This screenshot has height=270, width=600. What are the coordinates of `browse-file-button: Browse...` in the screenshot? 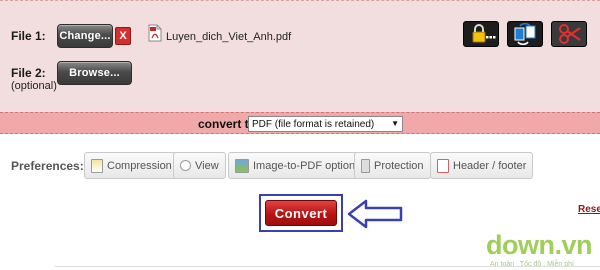 It's located at (94, 73).